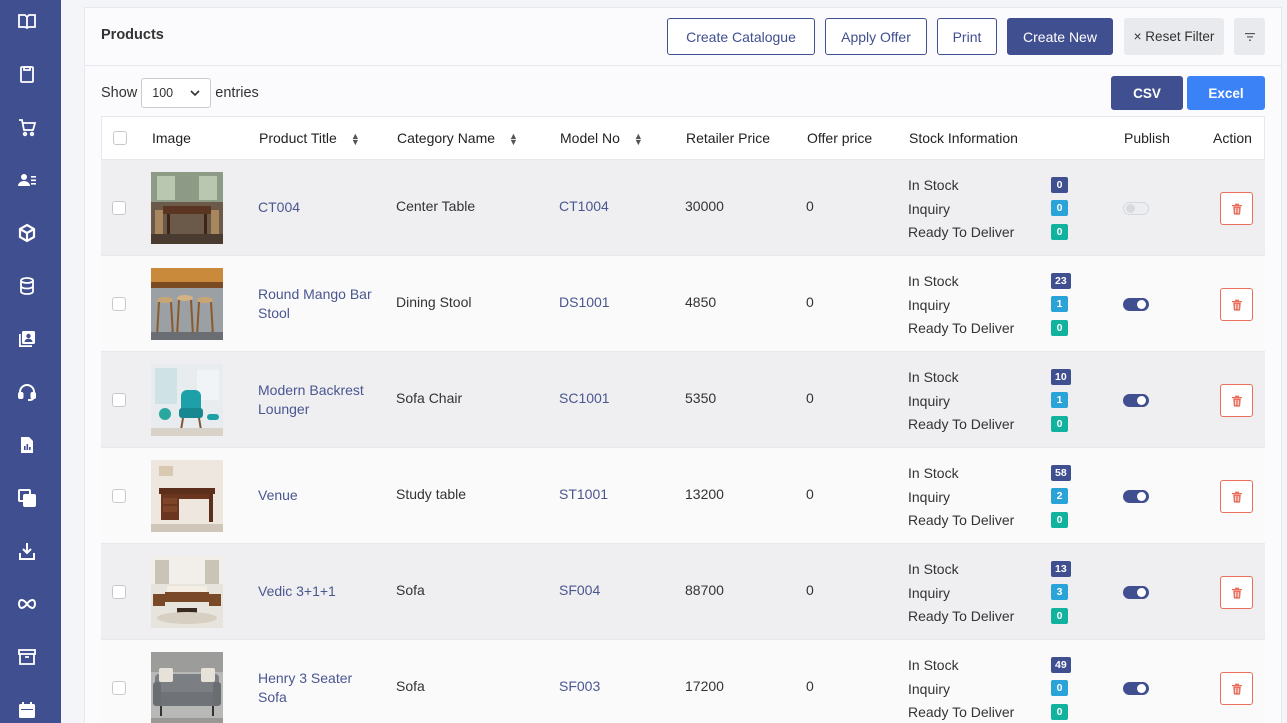 This screenshot has width=1287, height=723. What do you see at coordinates (195, 93) in the screenshot?
I see `chevron-down-icon` at bounding box center [195, 93].